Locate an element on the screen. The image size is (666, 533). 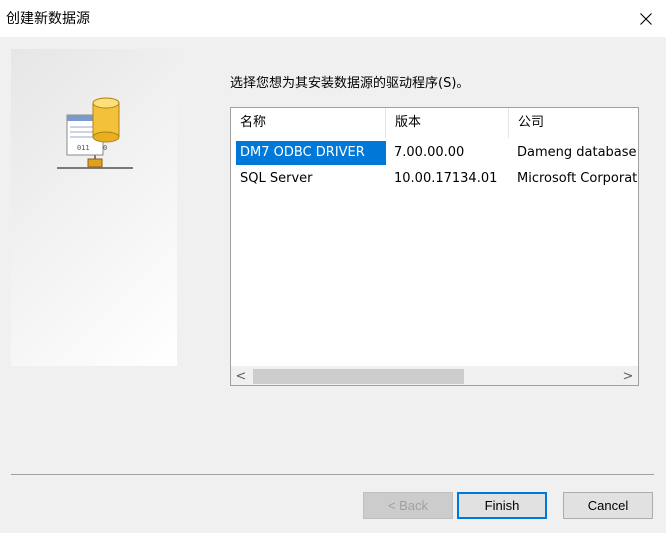
driver-name: SQL Server is located at coordinates (276, 178).